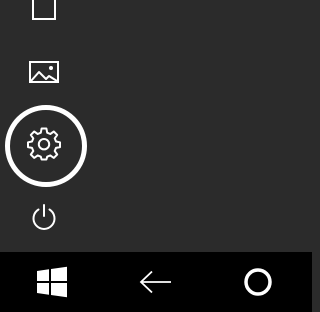 The width and height of the screenshot is (320, 312). What do you see at coordinates (46, 146) in the screenshot?
I see `highlight-ring` at bounding box center [46, 146].